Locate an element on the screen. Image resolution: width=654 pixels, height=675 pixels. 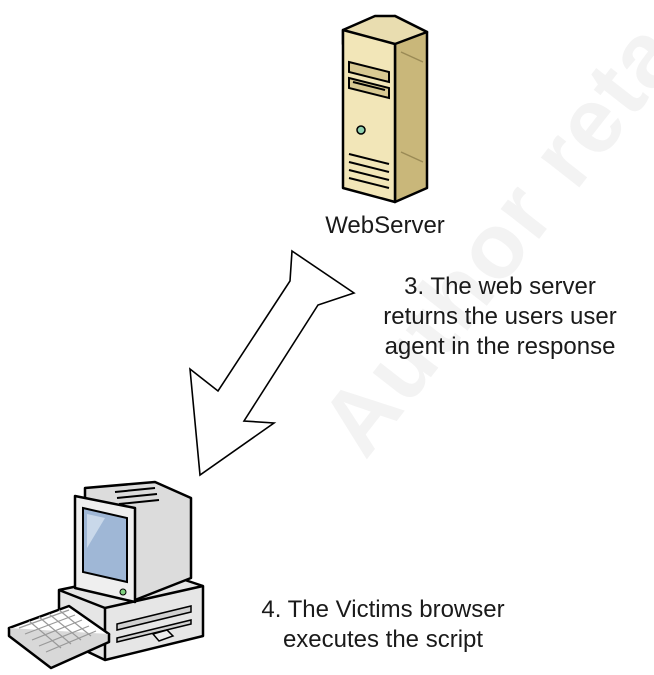
step-3-line-1: 3. The web server is located at coordinates (500, 286).